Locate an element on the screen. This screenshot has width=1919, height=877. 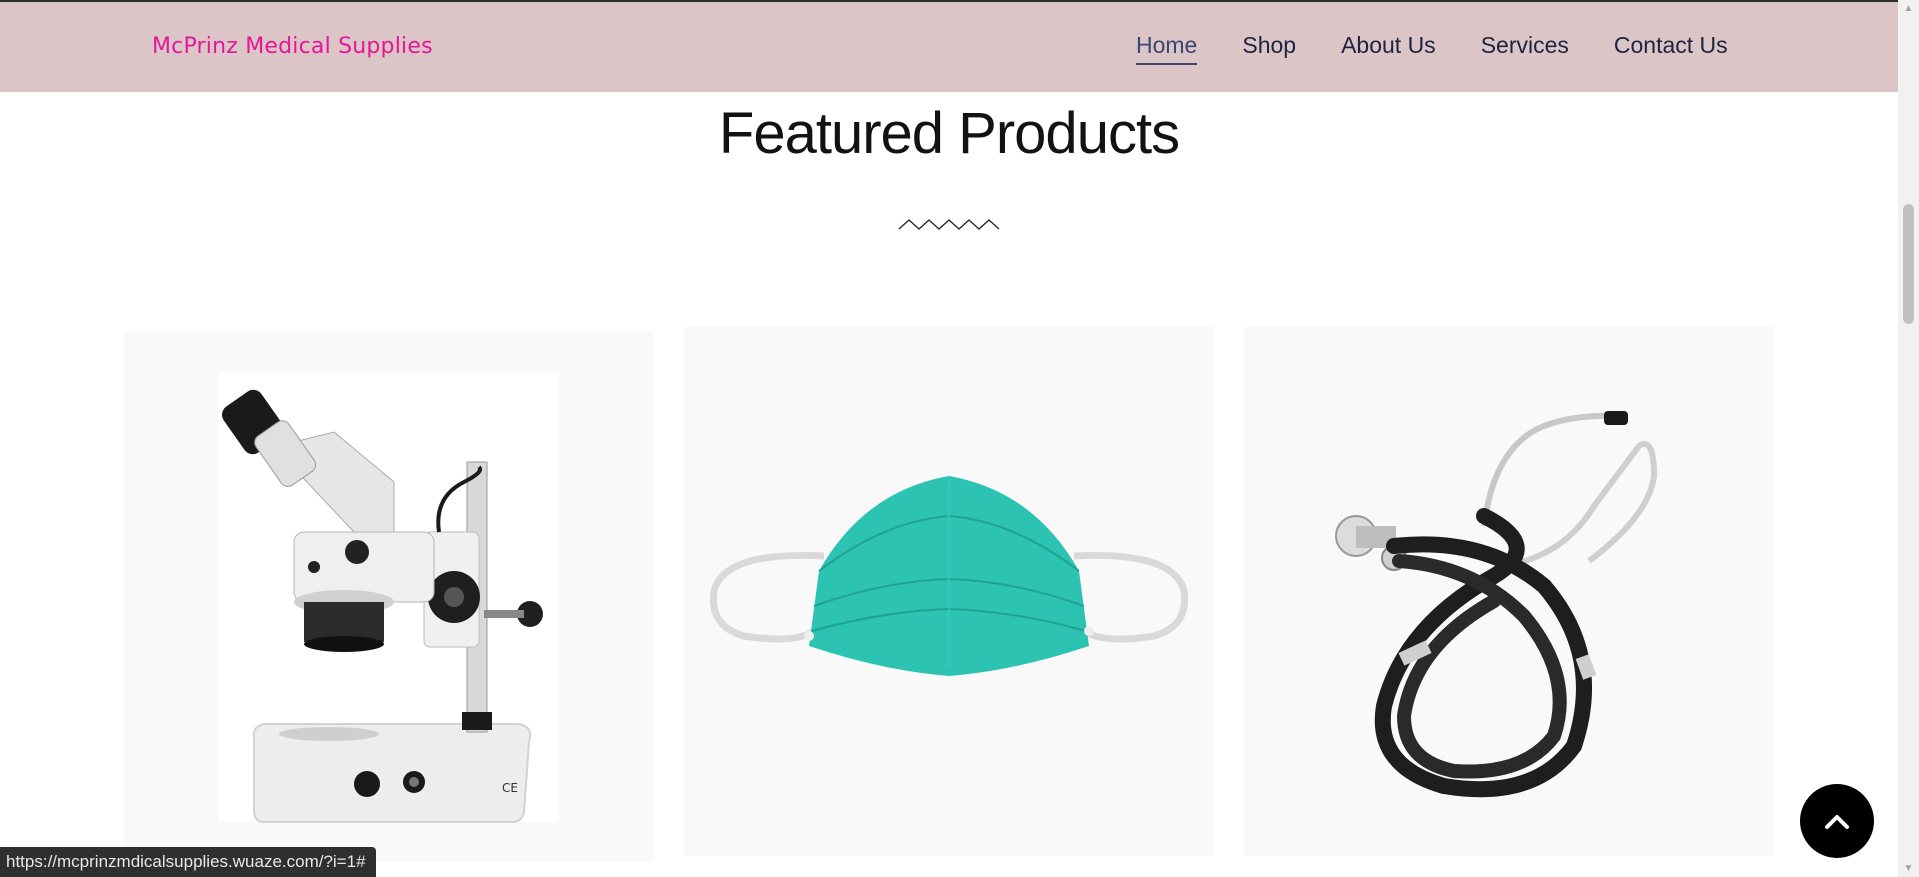
scroll-up-arrow-icon: ▲ is located at coordinates (1908, 8).